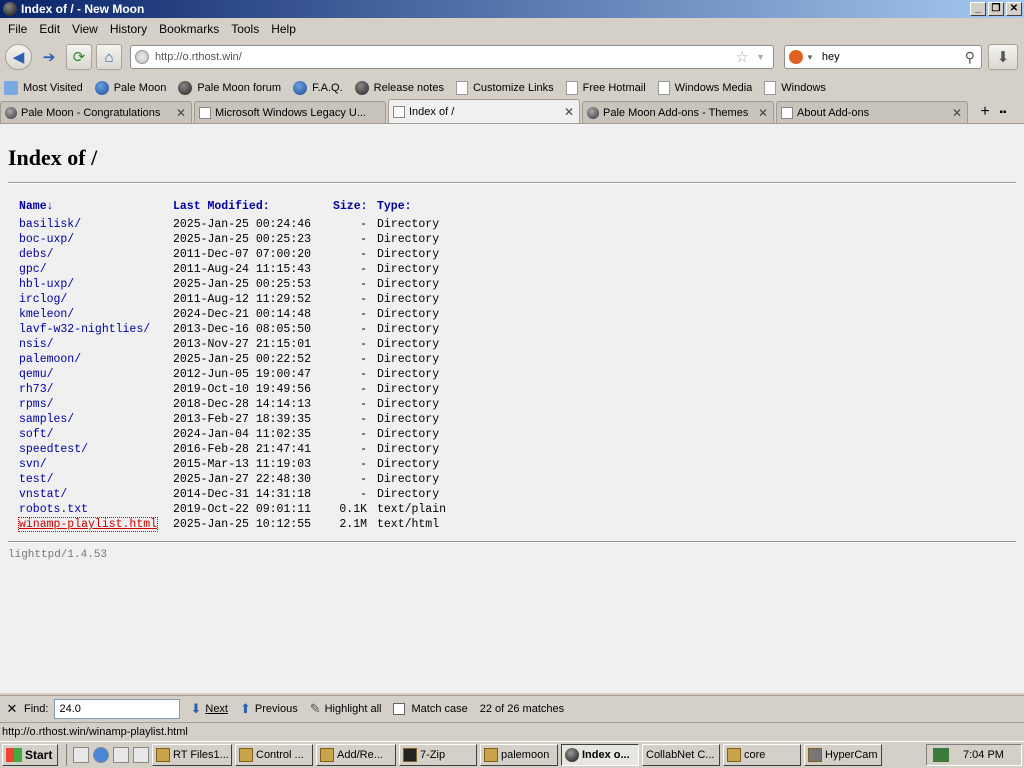 This screenshot has height=768, width=1024. Describe the element at coordinates (238, 389) in the screenshot. I see `table-row: rh73/2019-Oct-10 19:49:56 - Directory` at that location.